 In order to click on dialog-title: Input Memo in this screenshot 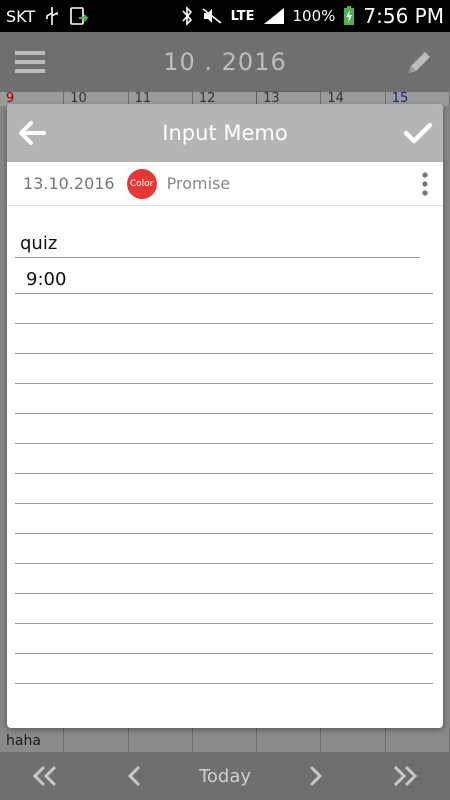, I will do `click(225, 133)`.